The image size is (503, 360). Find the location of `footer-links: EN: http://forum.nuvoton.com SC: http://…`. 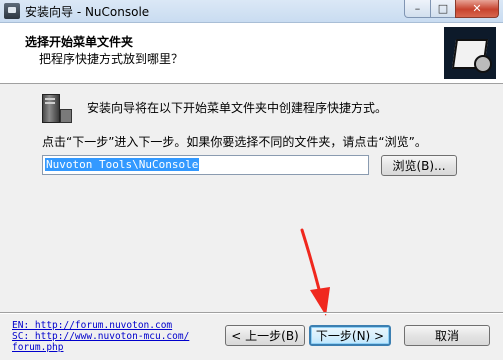

footer-links: EN: http://forum.nuvoton.com SC: http://… is located at coordinates (117, 336).